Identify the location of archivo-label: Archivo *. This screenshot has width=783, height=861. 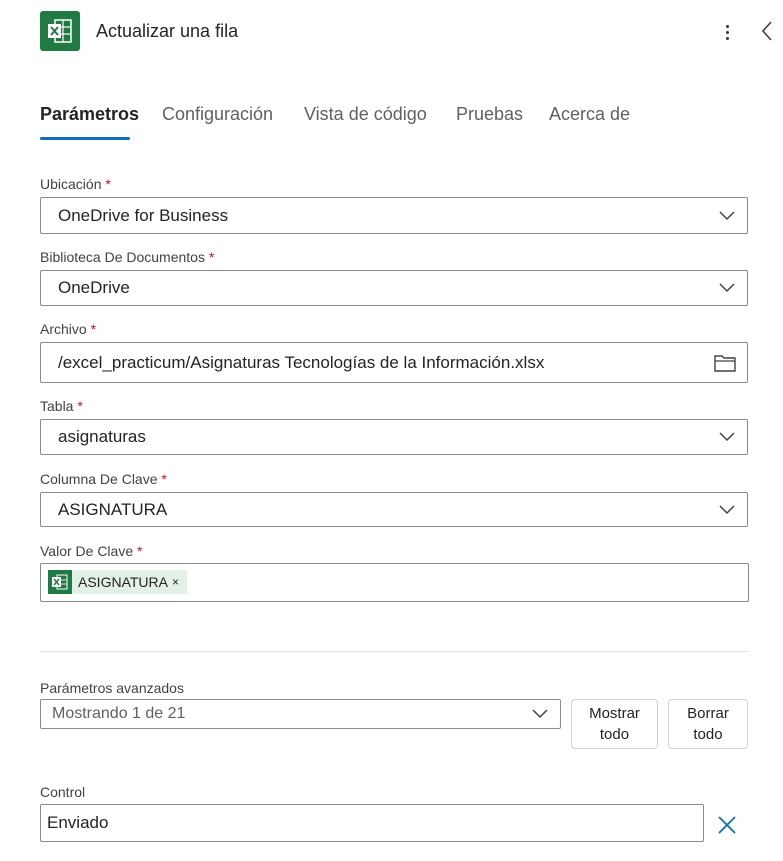
(68, 329).